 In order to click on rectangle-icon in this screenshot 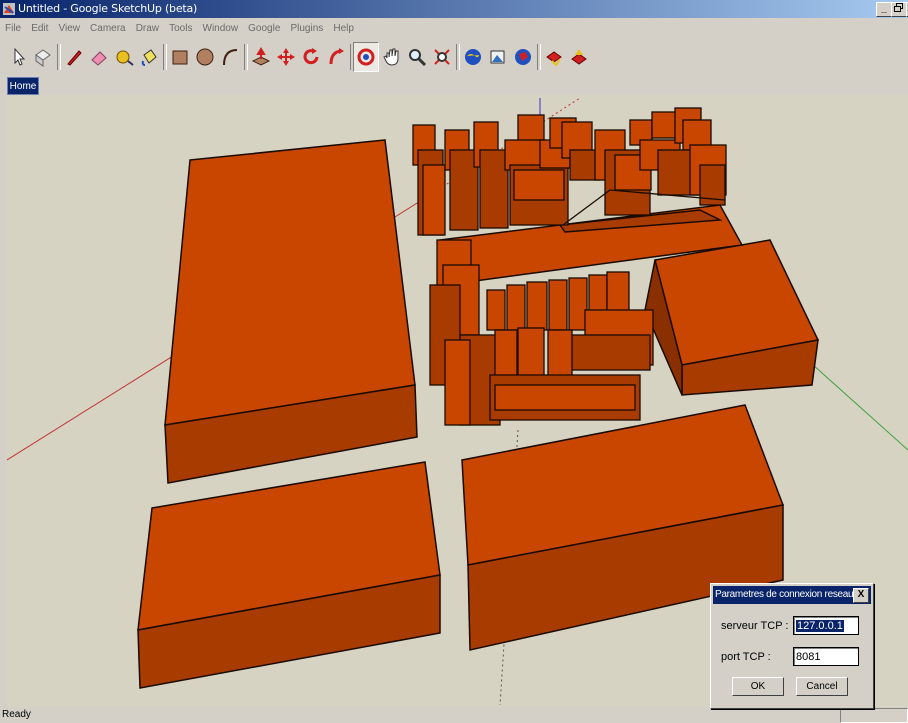, I will do `click(180, 57)`.